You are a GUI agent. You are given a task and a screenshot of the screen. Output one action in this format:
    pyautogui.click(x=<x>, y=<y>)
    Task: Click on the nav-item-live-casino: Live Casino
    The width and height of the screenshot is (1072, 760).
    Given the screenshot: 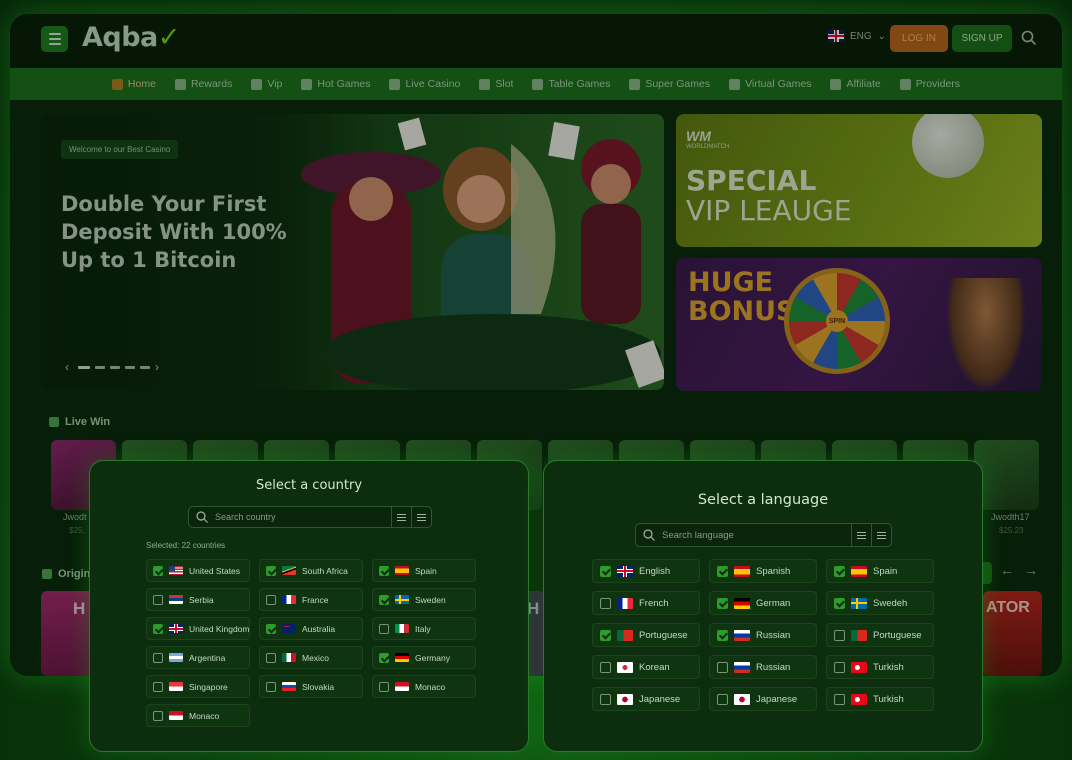 What is the action you would take?
    pyautogui.click(x=424, y=84)
    